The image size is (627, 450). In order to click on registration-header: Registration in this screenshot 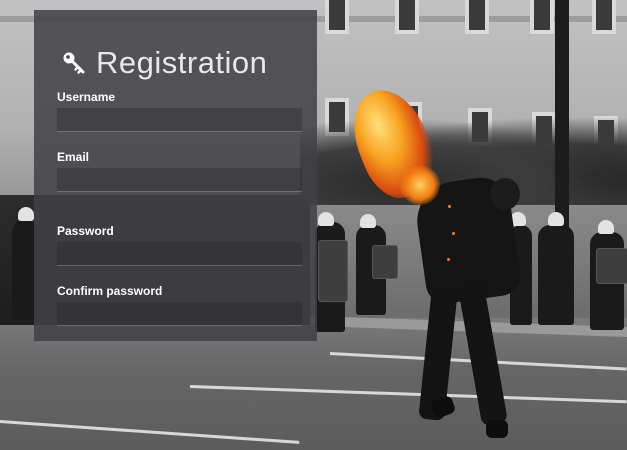, I will do `click(164, 63)`.